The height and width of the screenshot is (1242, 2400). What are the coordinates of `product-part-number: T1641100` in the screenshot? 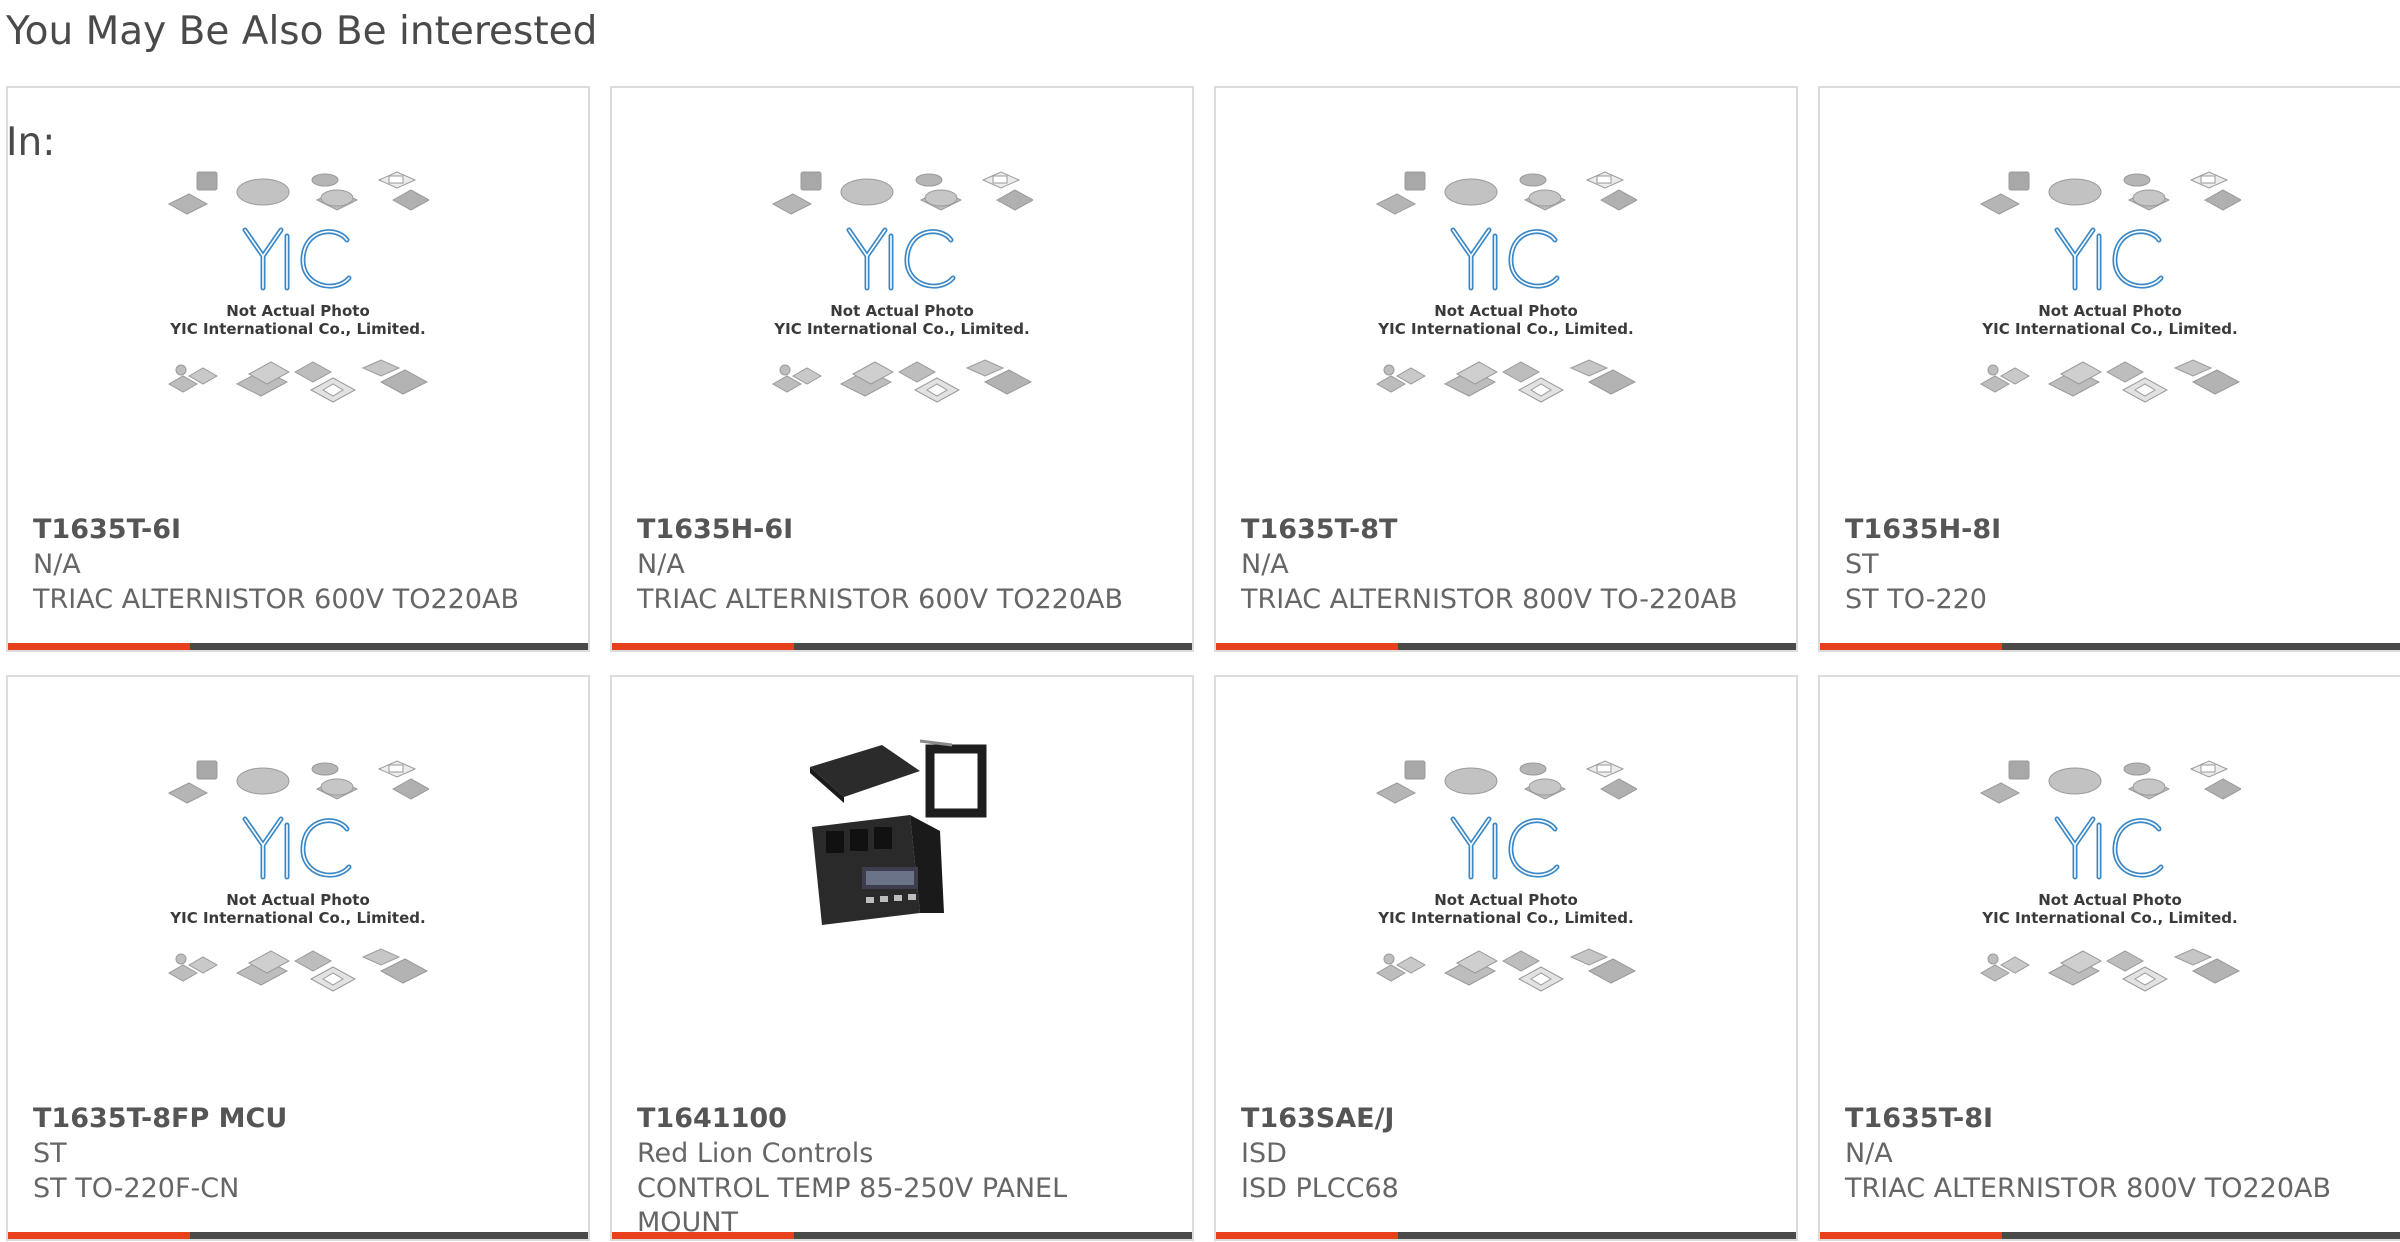 It's located at (712, 1118).